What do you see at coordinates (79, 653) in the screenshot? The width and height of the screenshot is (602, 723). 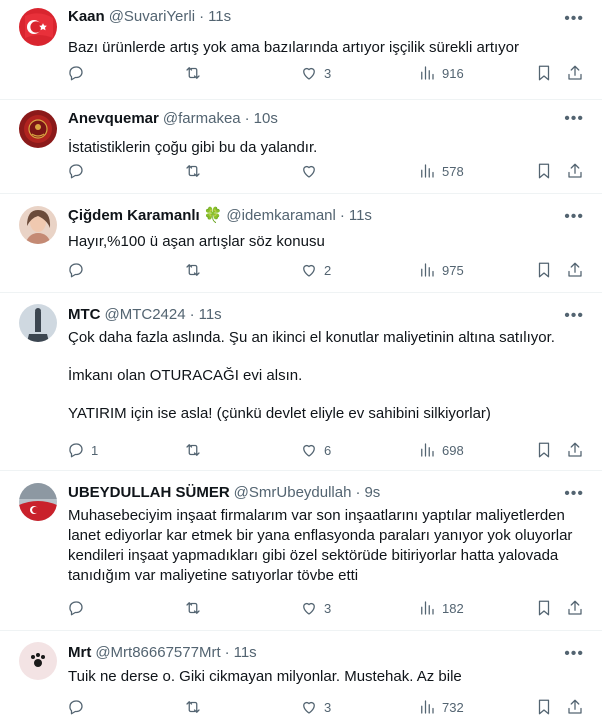 I see `display-name: Mrt` at bounding box center [79, 653].